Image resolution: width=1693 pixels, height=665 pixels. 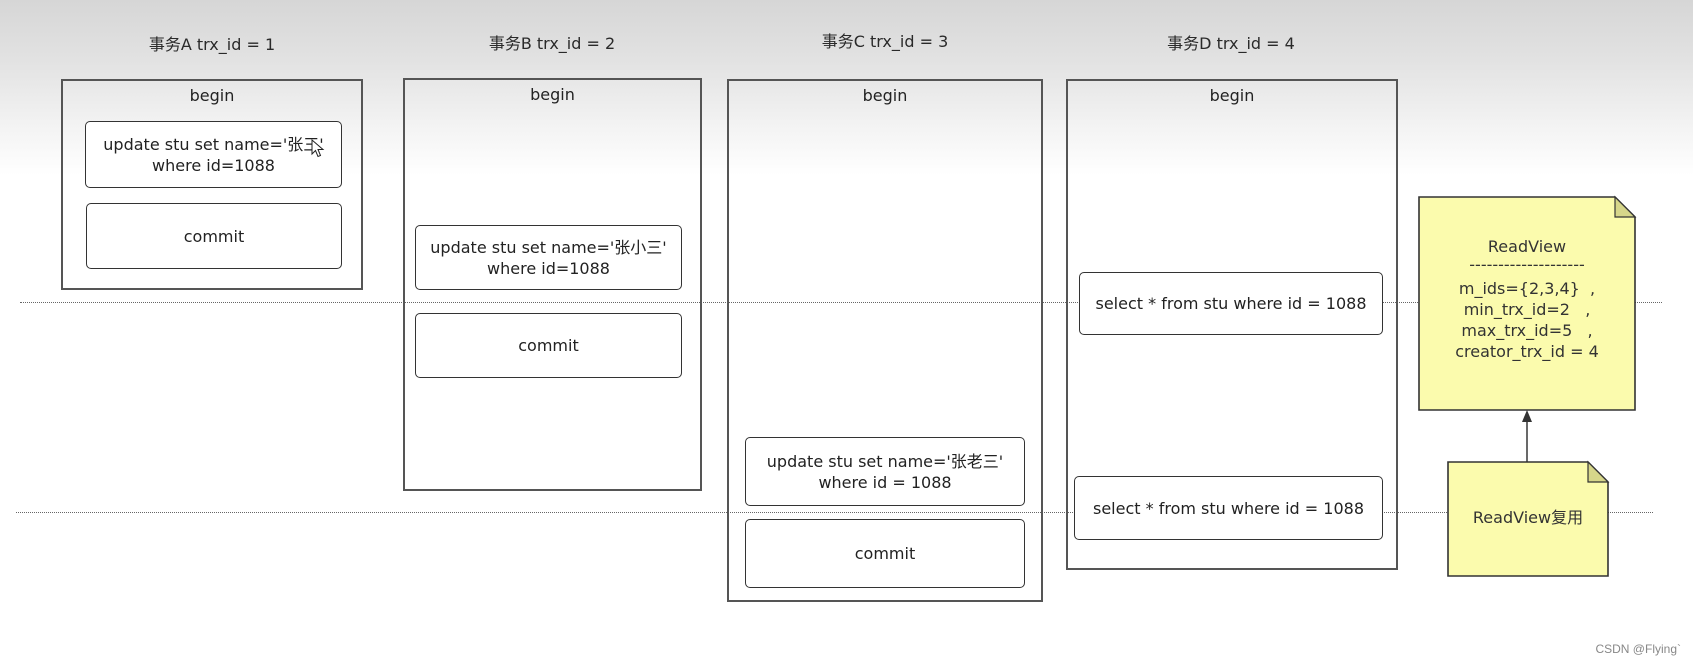 I want to click on readview-reuse-label: ReadView复用, so click(x=1528, y=517).